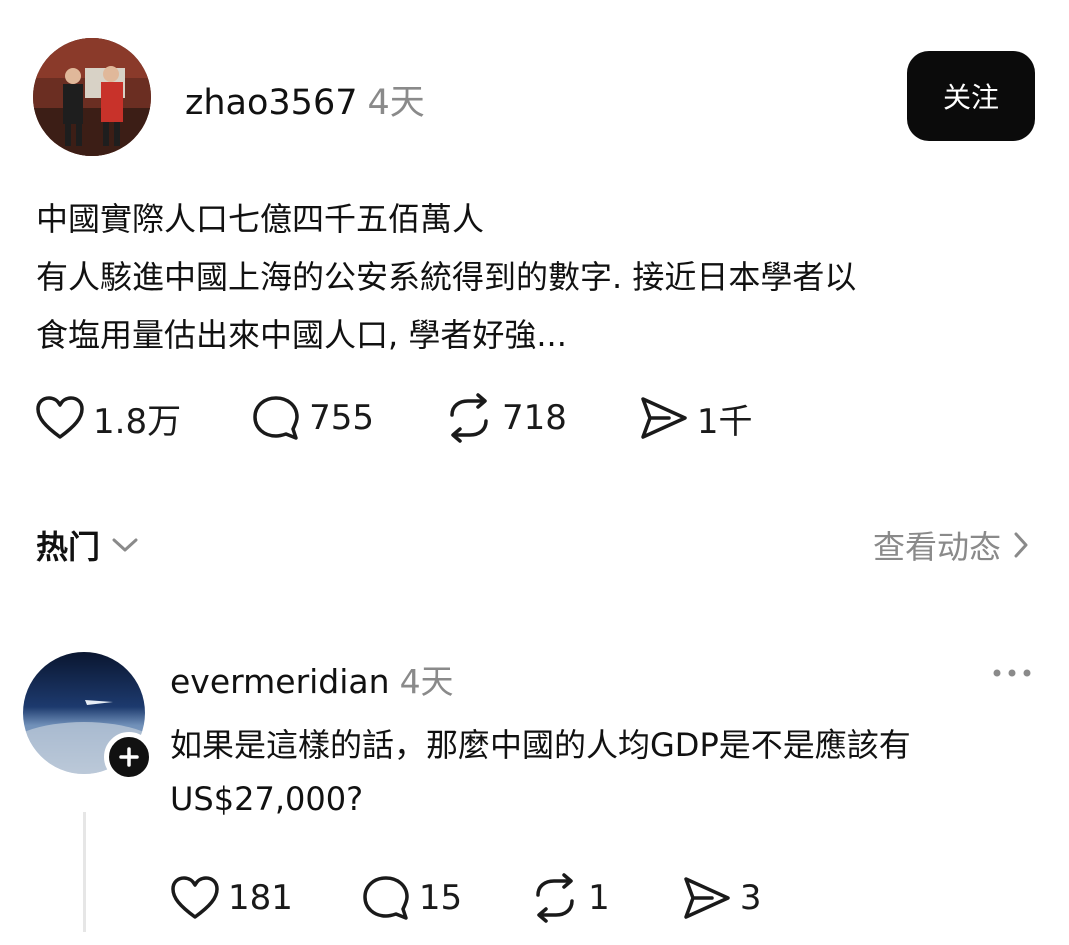  I want to click on post-avatar, so click(92, 97).